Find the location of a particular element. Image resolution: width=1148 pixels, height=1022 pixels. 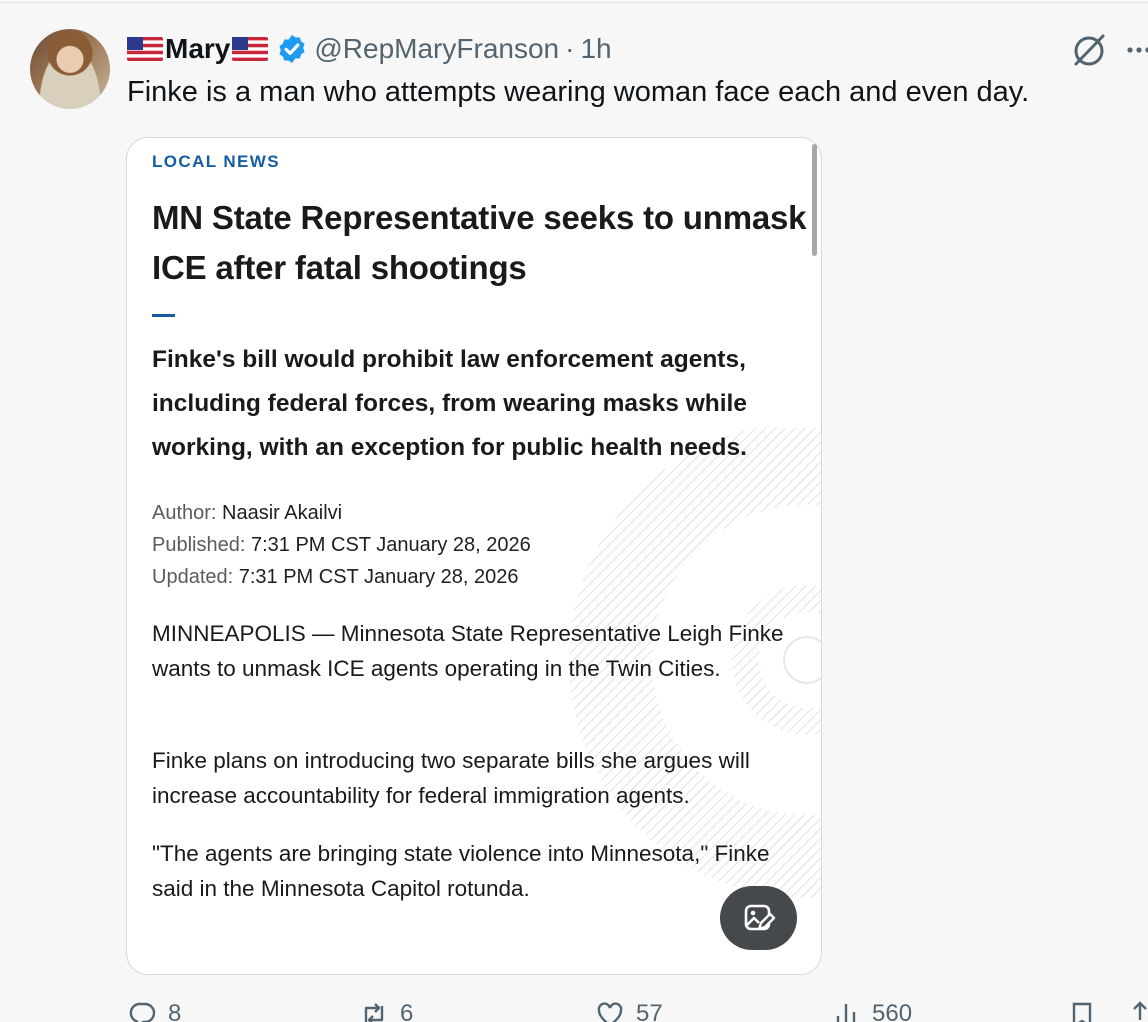

section-label: LOCAL NEWS is located at coordinates (216, 161).